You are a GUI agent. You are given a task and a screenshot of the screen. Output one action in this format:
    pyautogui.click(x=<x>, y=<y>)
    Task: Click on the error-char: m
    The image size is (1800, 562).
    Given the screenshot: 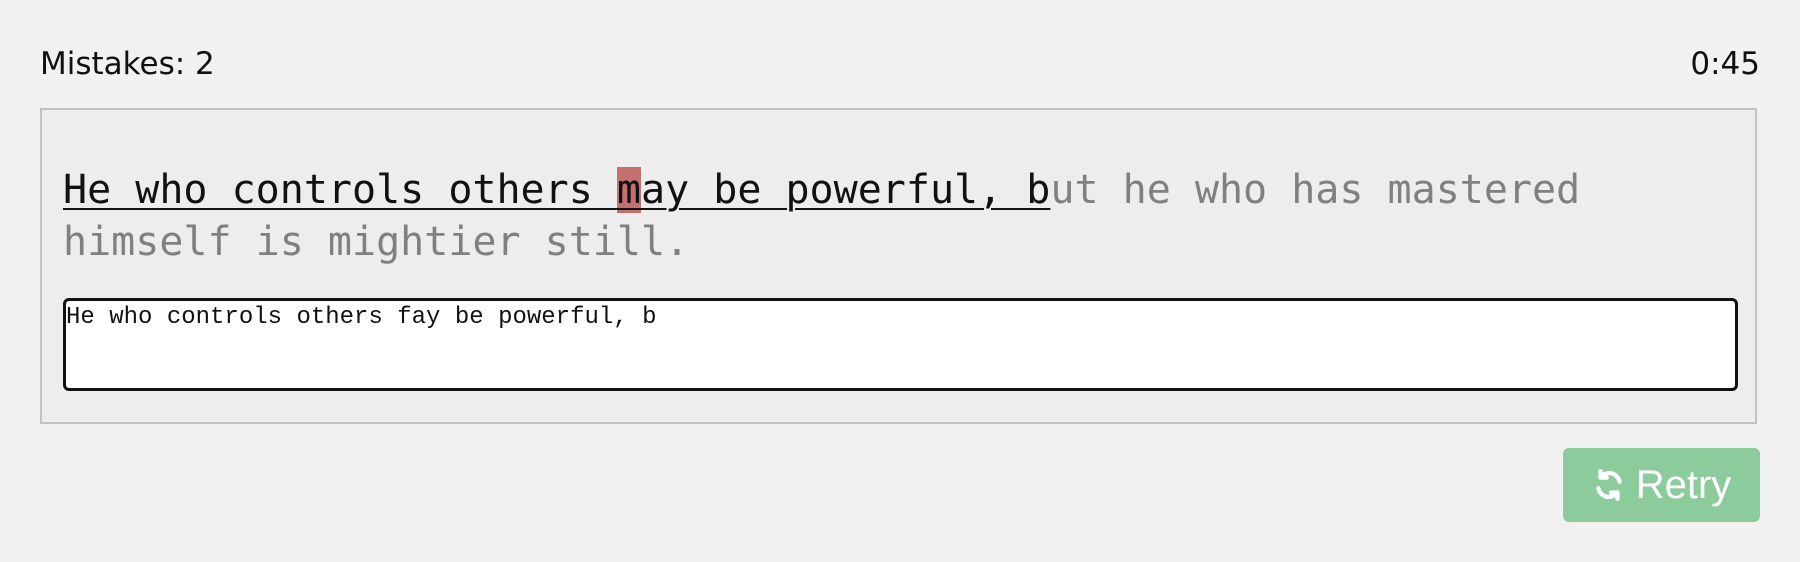 What is the action you would take?
    pyautogui.click(x=628, y=190)
    